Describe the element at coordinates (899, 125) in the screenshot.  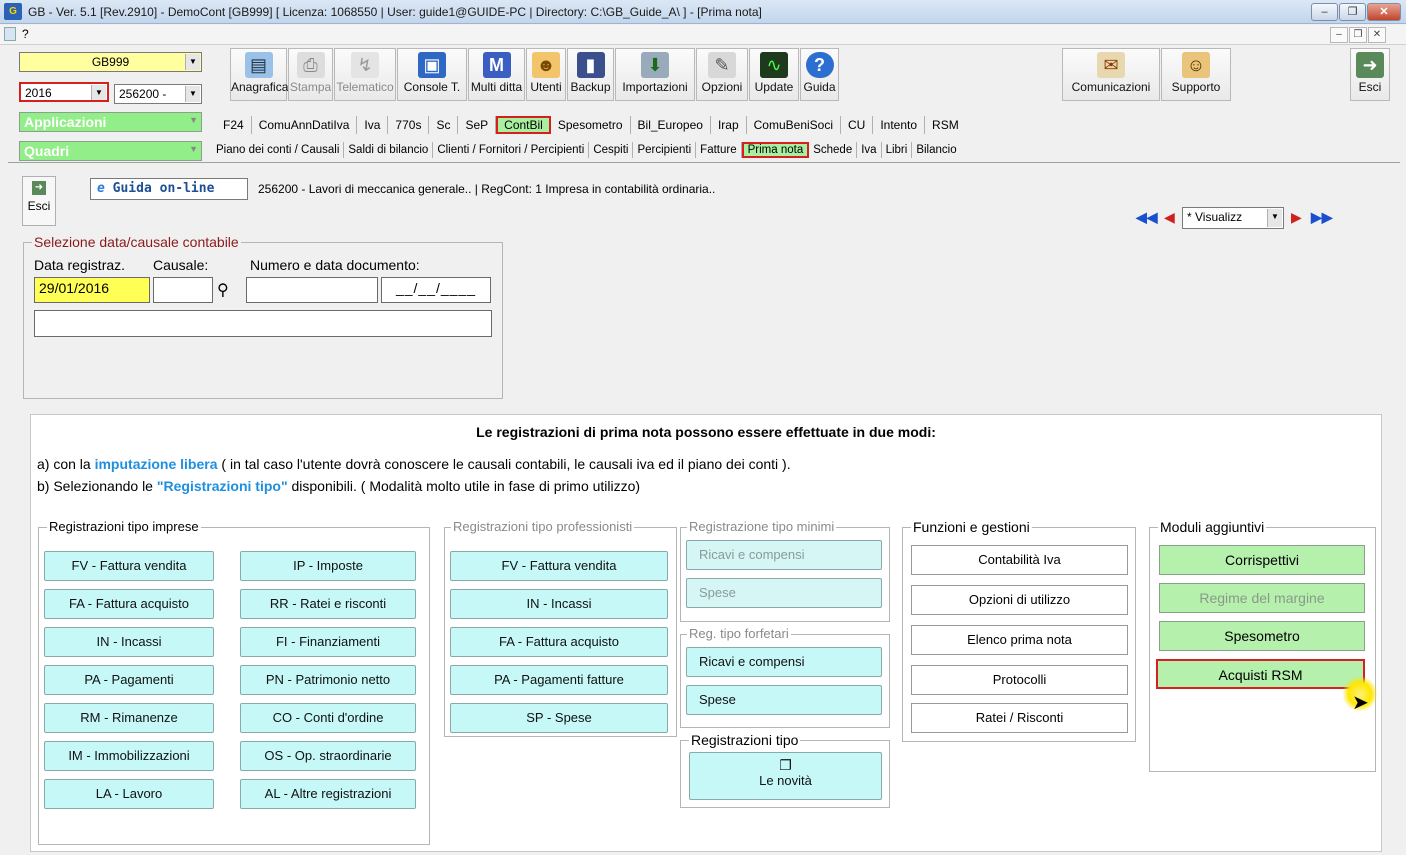
I see `menu-intento: Intento` at that location.